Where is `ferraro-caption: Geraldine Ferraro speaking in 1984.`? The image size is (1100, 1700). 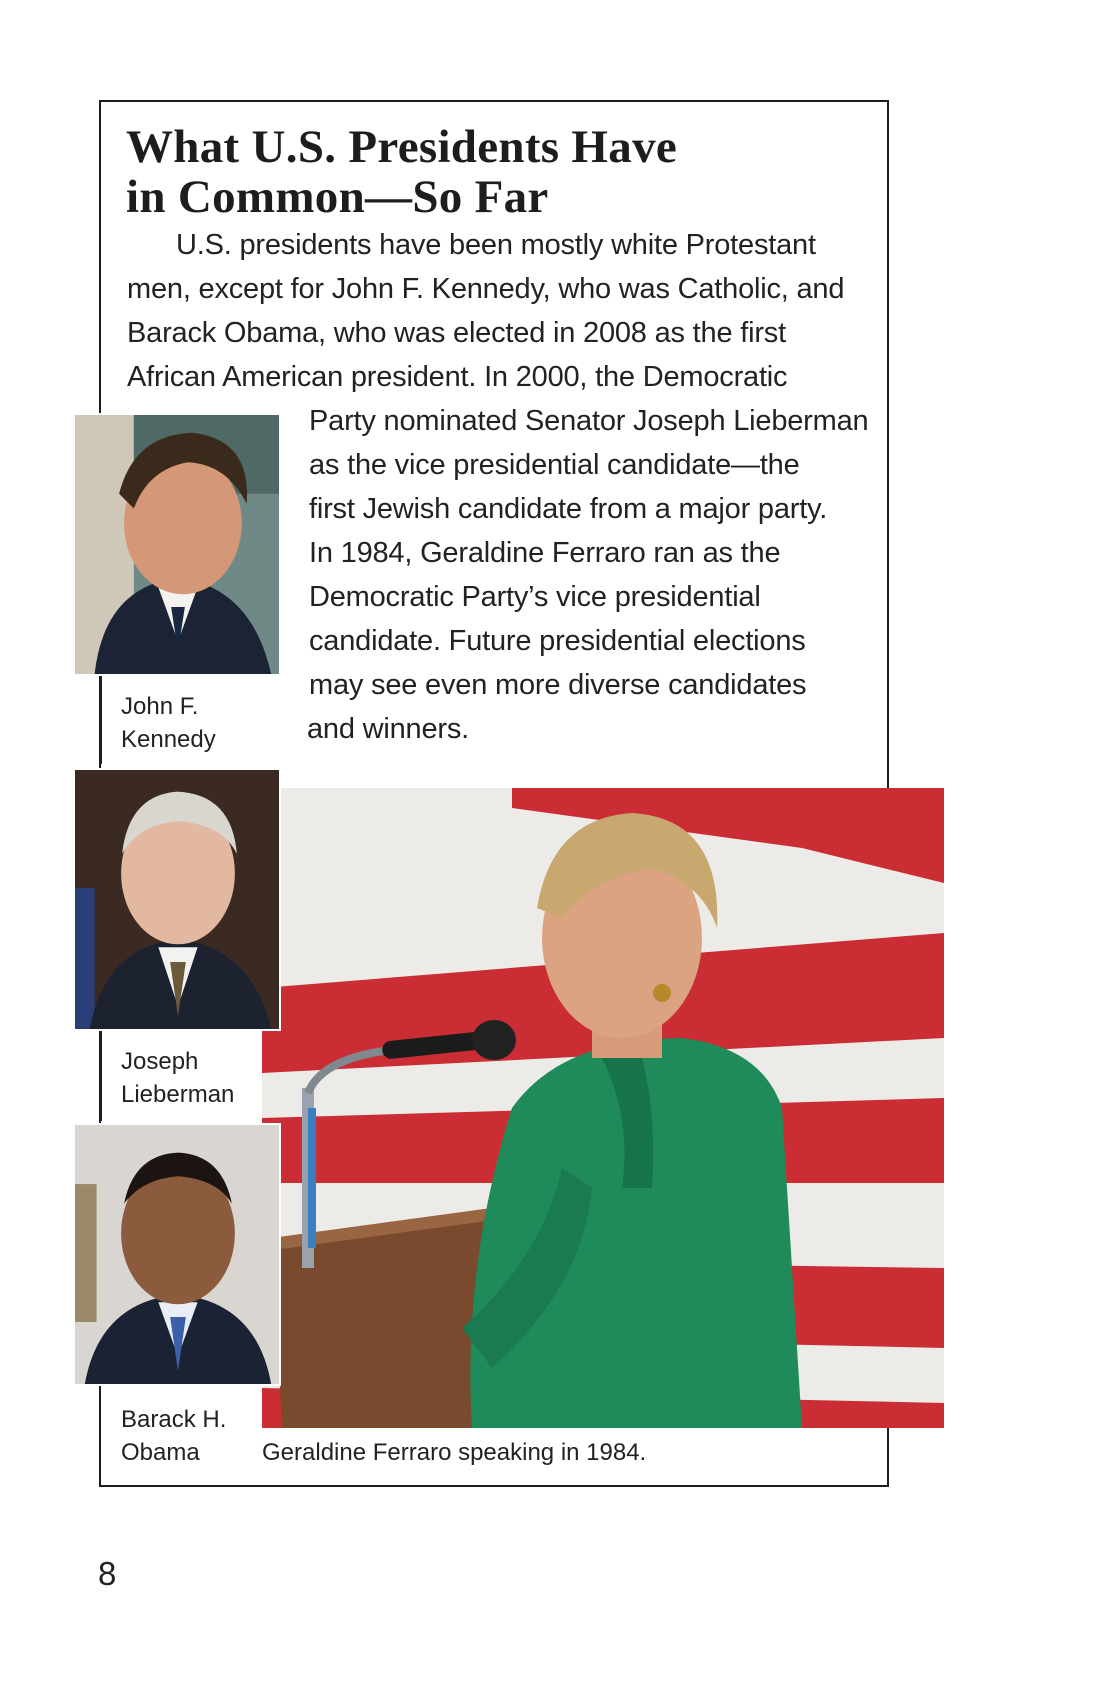 ferraro-caption: Geraldine Ferraro speaking in 1984. is located at coordinates (454, 1452).